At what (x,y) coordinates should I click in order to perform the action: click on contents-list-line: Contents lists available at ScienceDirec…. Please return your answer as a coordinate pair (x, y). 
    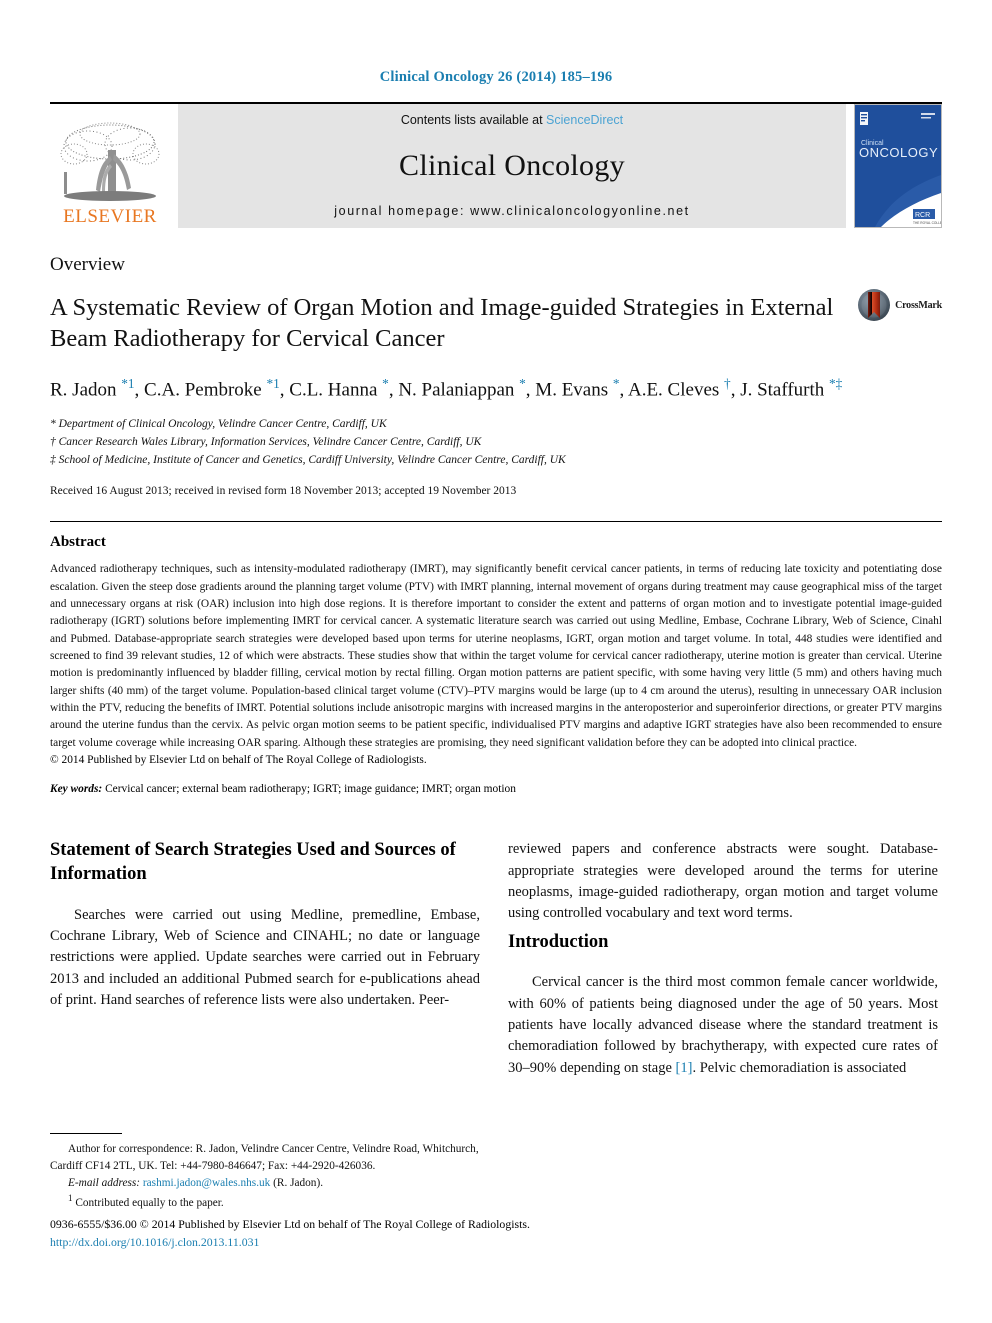
    Looking at the image, I should click on (512, 120).